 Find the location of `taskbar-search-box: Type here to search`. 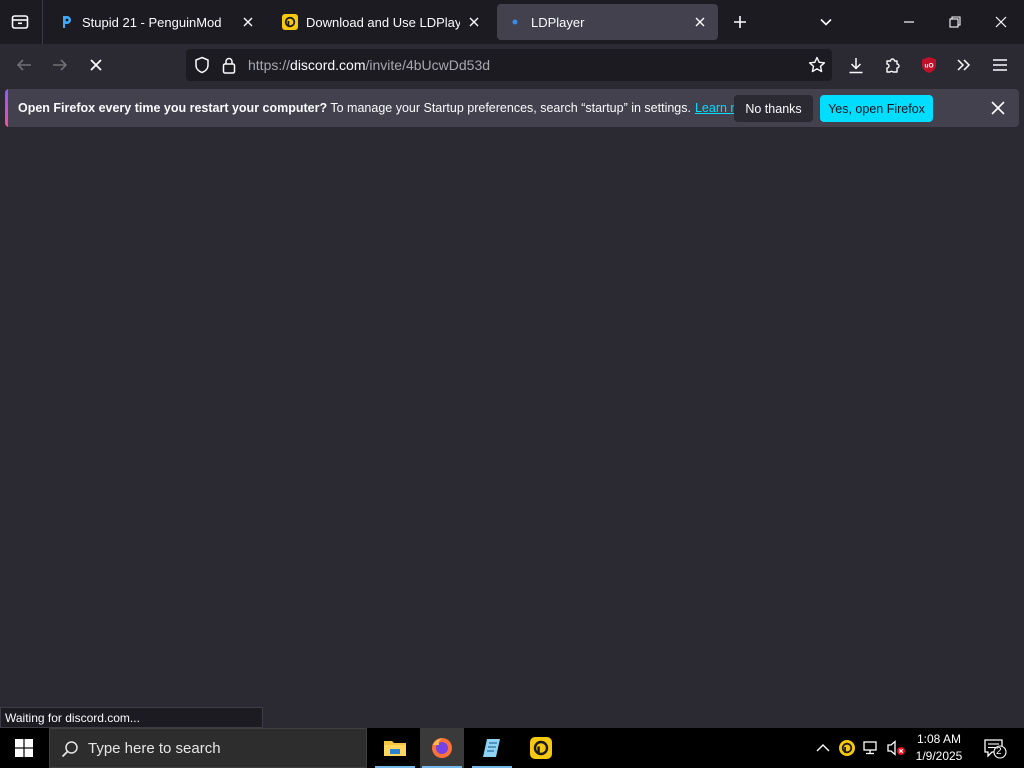

taskbar-search-box: Type here to search is located at coordinates (208, 748).